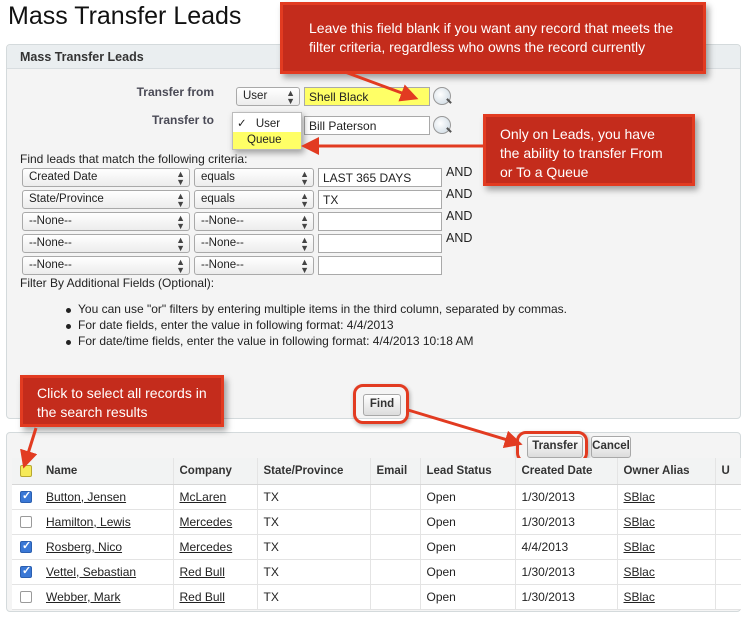 The image size is (741, 621). I want to click on arrow-to-transfer-button, so click(465, 428).